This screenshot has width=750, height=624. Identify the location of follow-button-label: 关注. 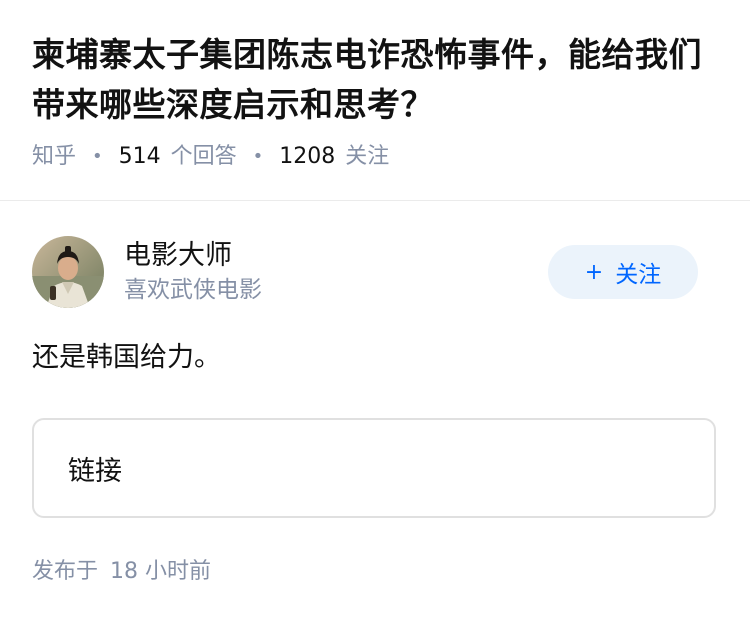
(638, 275).